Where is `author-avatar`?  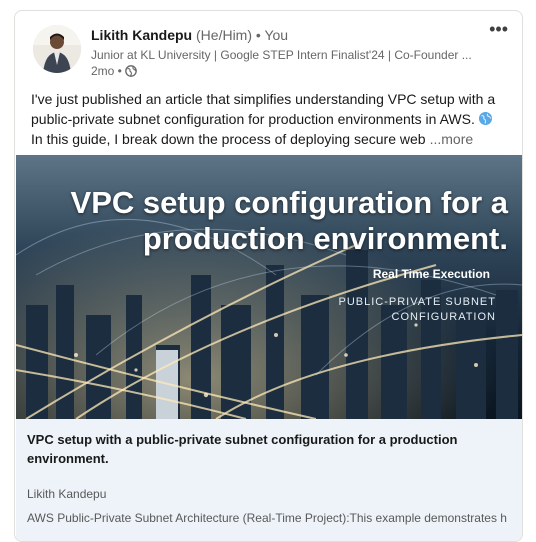 author-avatar is located at coordinates (57, 49).